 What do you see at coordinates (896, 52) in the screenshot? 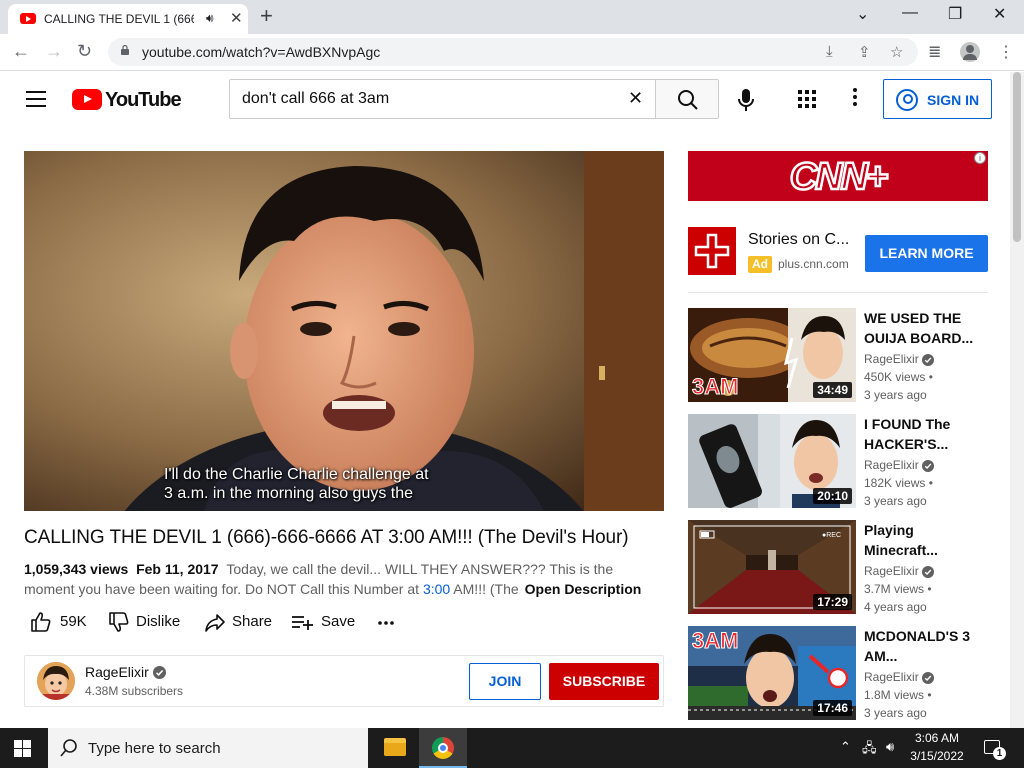
I see `bookmark-star-icon: ☆` at bounding box center [896, 52].